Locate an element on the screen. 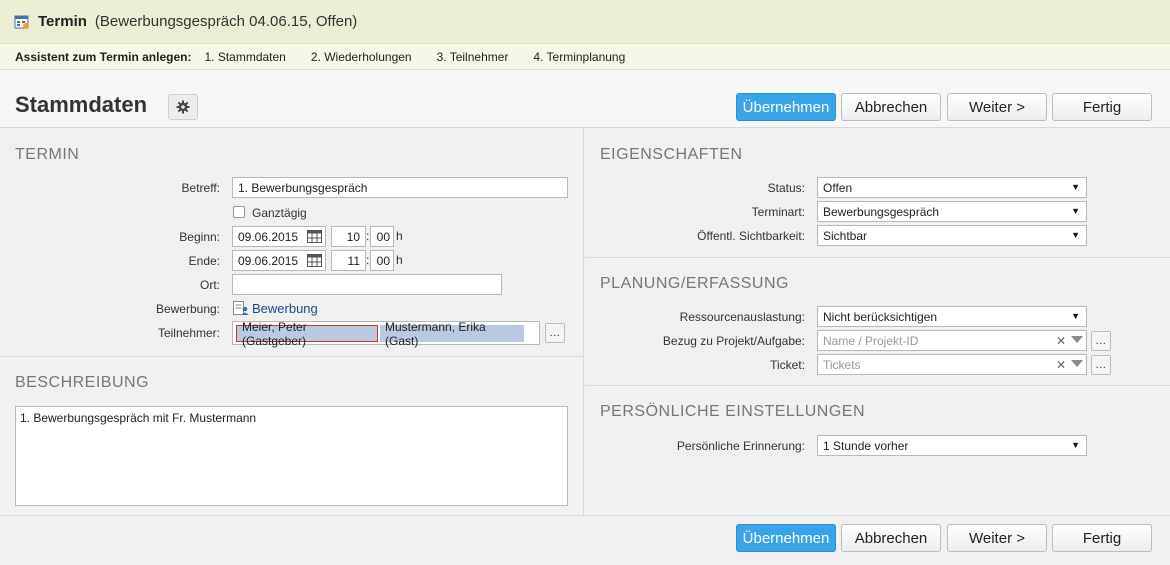 This screenshot has height=565, width=1170. teilnehmer-label: Teilnehmer: is located at coordinates (188, 333).